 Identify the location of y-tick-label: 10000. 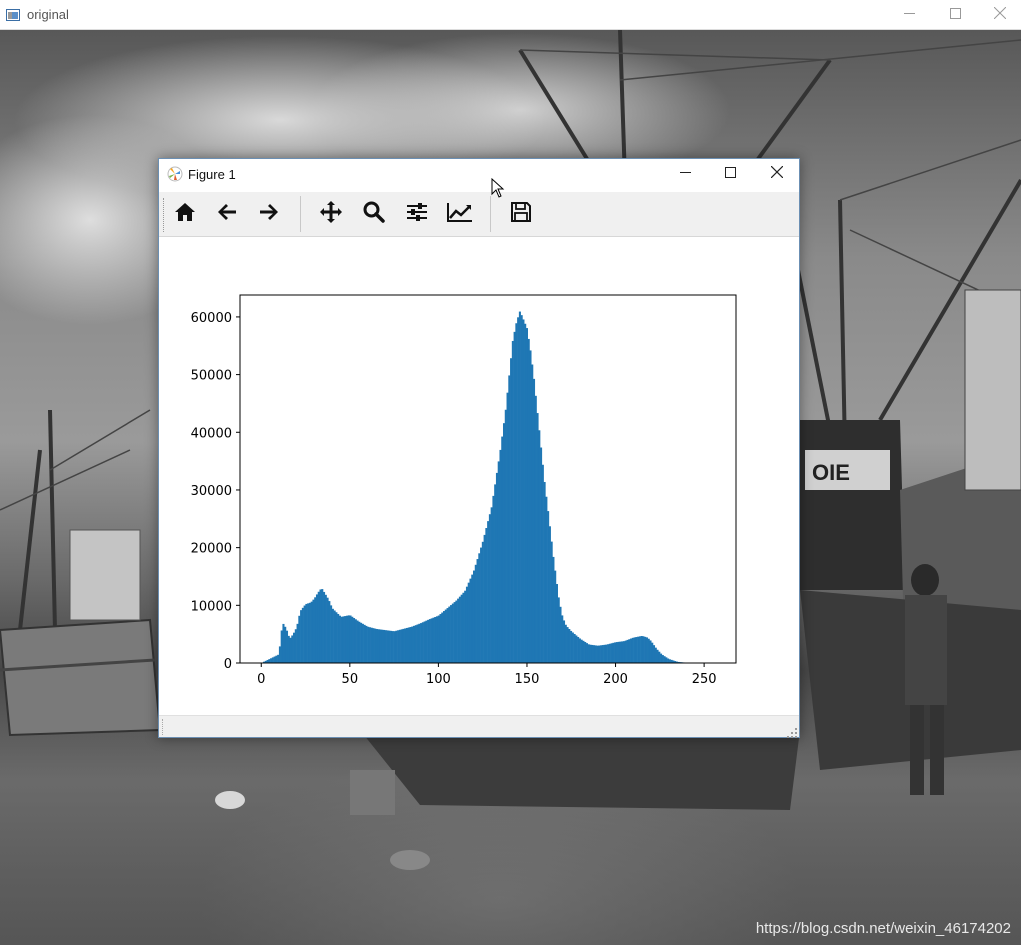
(211, 606).